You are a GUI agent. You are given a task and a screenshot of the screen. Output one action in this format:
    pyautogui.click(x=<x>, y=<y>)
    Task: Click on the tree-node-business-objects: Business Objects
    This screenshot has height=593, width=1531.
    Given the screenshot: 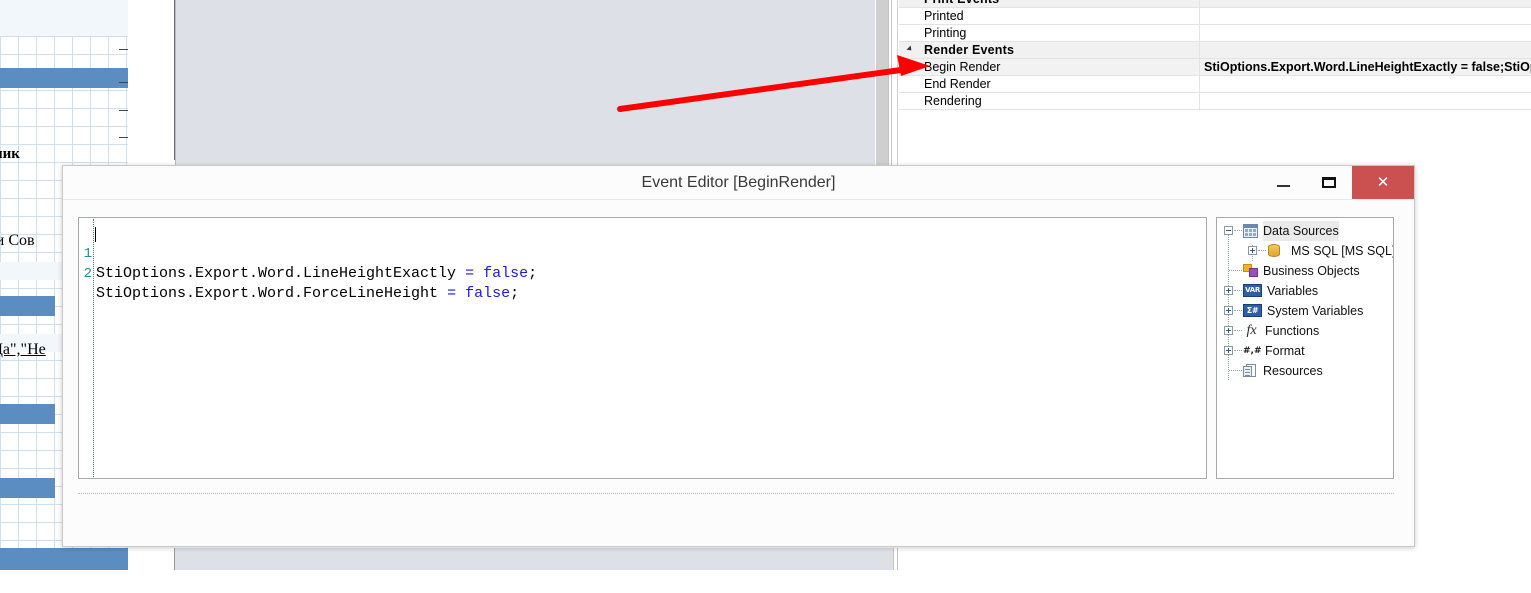 What is the action you would take?
    pyautogui.click(x=1305, y=271)
    